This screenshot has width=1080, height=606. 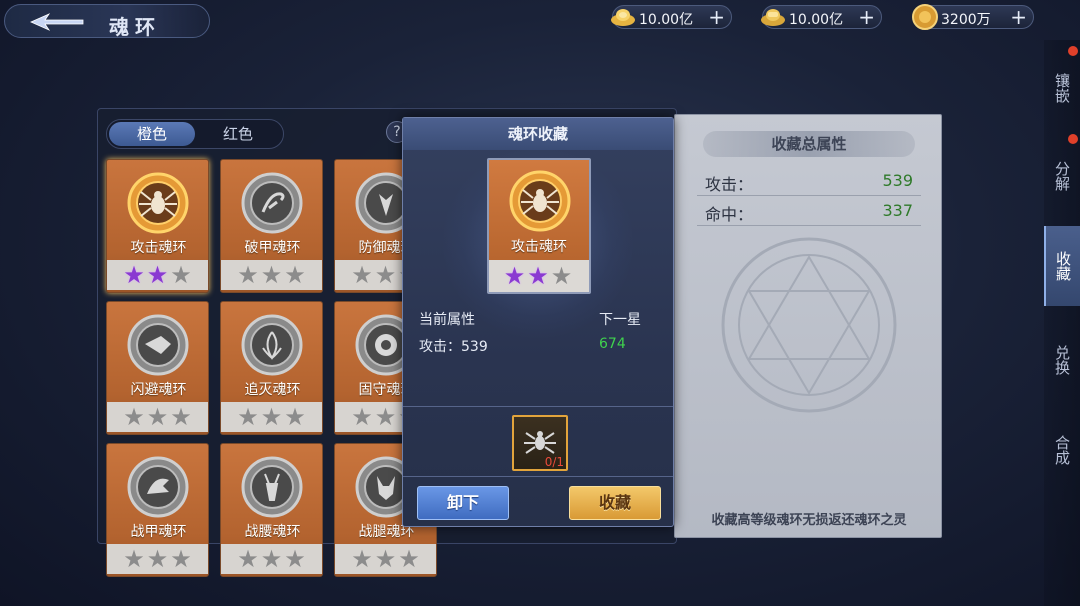 What do you see at coordinates (158, 345) in the screenshot?
I see `wolf-emblem-icon` at bounding box center [158, 345].